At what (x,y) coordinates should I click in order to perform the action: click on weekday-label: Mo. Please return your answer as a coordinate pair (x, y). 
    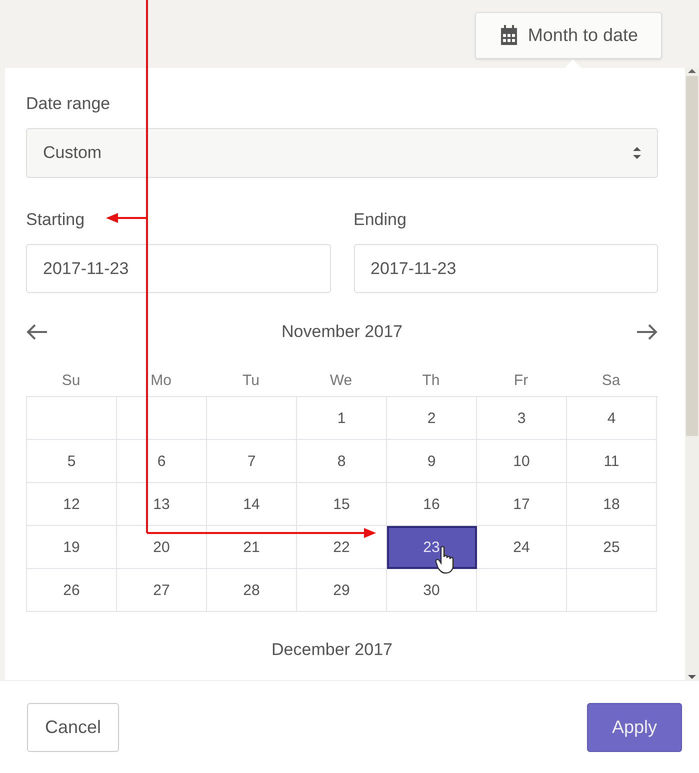
    Looking at the image, I should click on (161, 380).